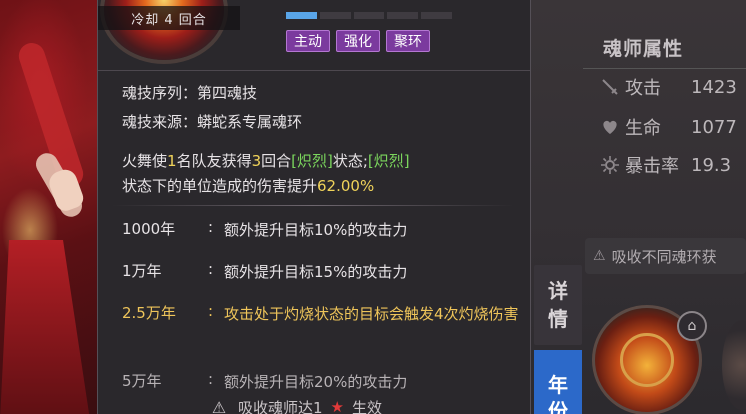 The width and height of the screenshot is (746, 414). I want to click on skill-icon: 冷却 4 回合, so click(169, 35).